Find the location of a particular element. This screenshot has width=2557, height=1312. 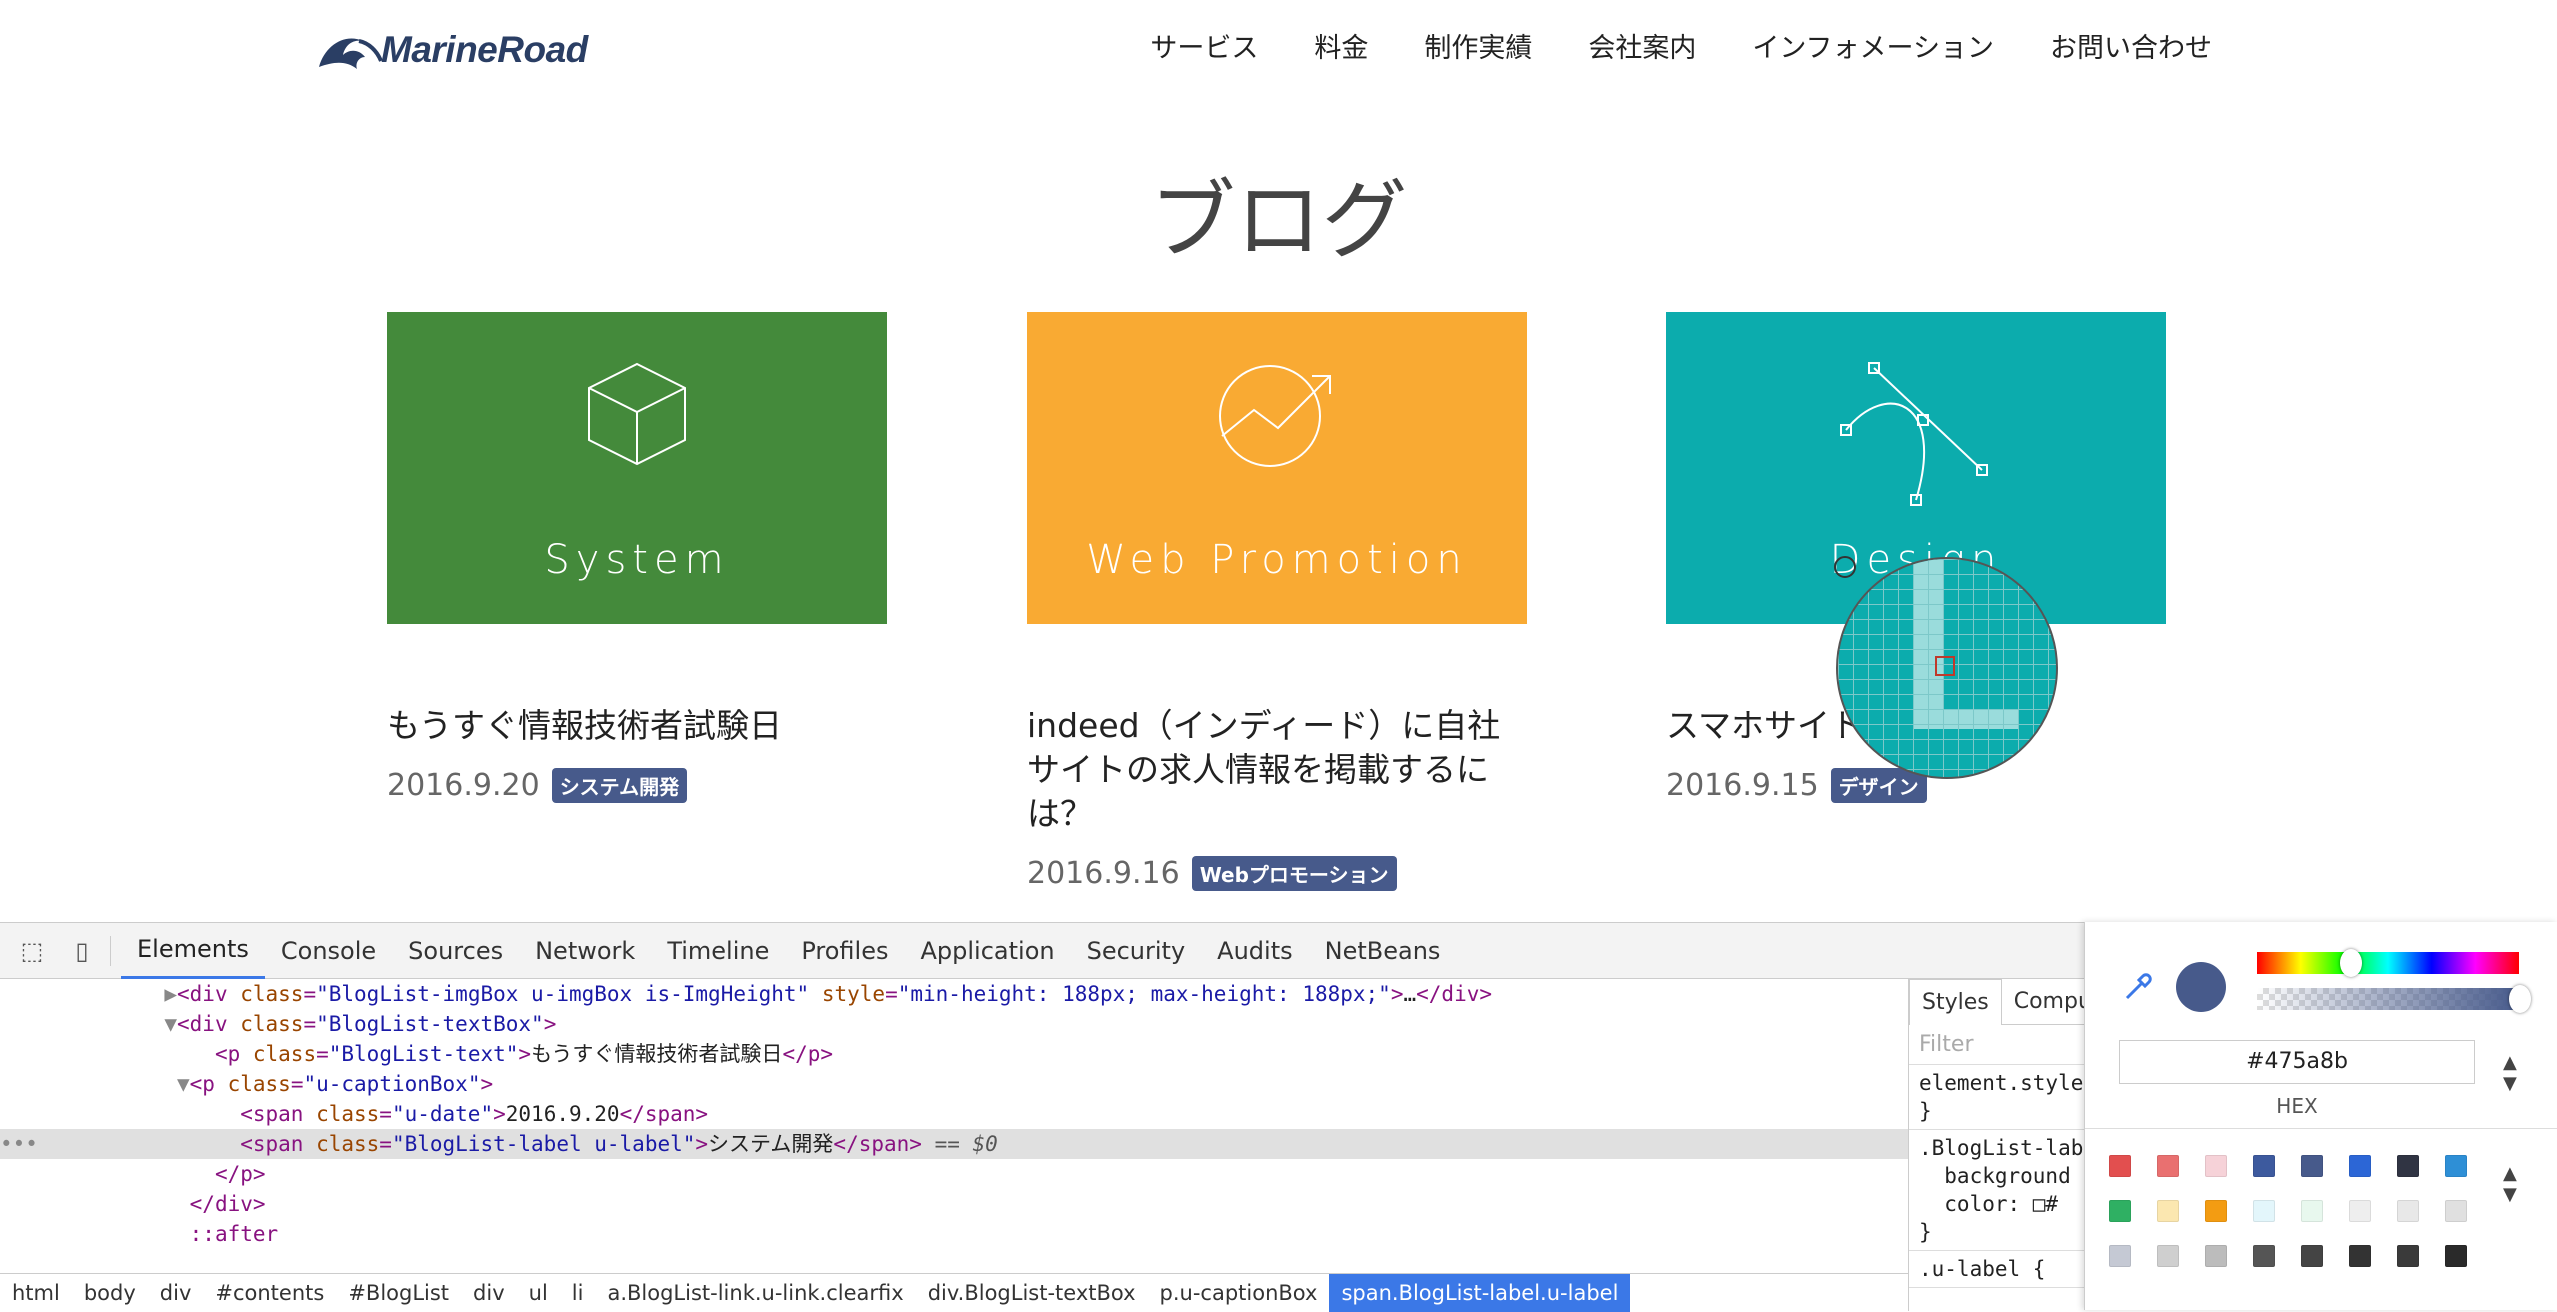

rule-selector: .BlogList-lab background color: □# } is located at coordinates (2001, 1190).